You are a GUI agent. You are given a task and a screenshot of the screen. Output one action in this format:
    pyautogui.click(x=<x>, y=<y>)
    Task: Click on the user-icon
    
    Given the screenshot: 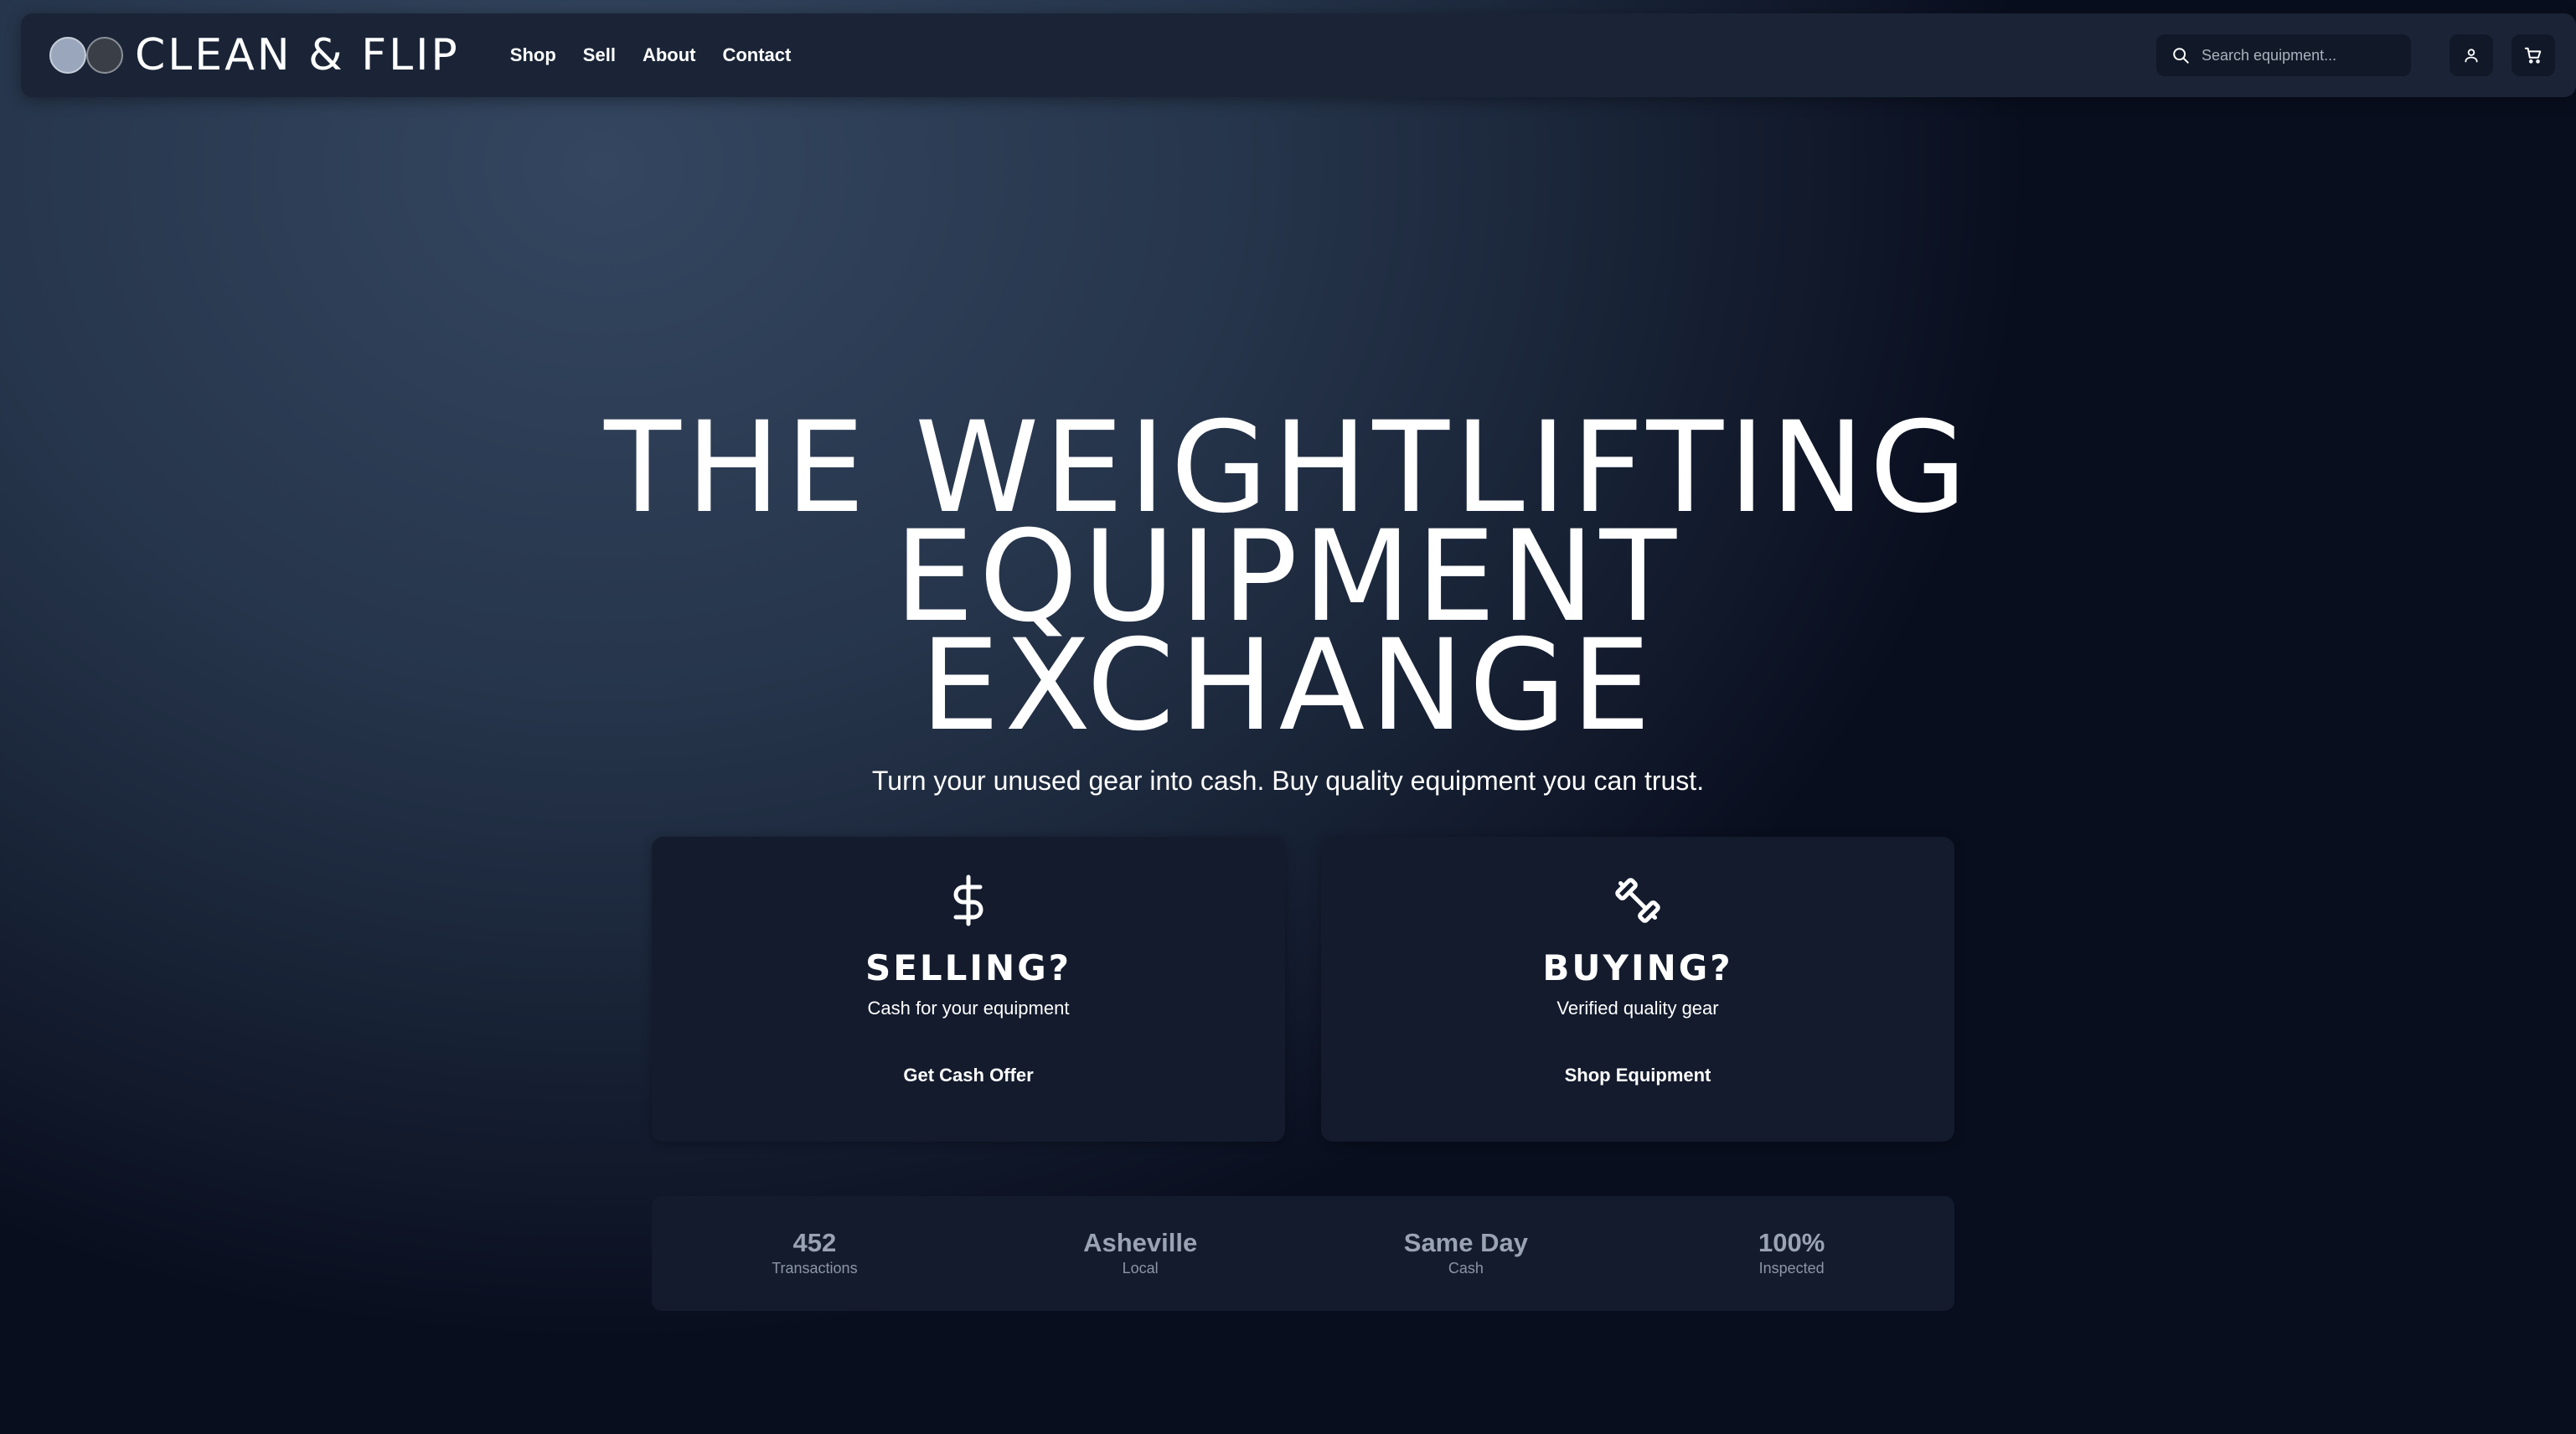 What is the action you would take?
    pyautogui.click(x=2471, y=56)
    